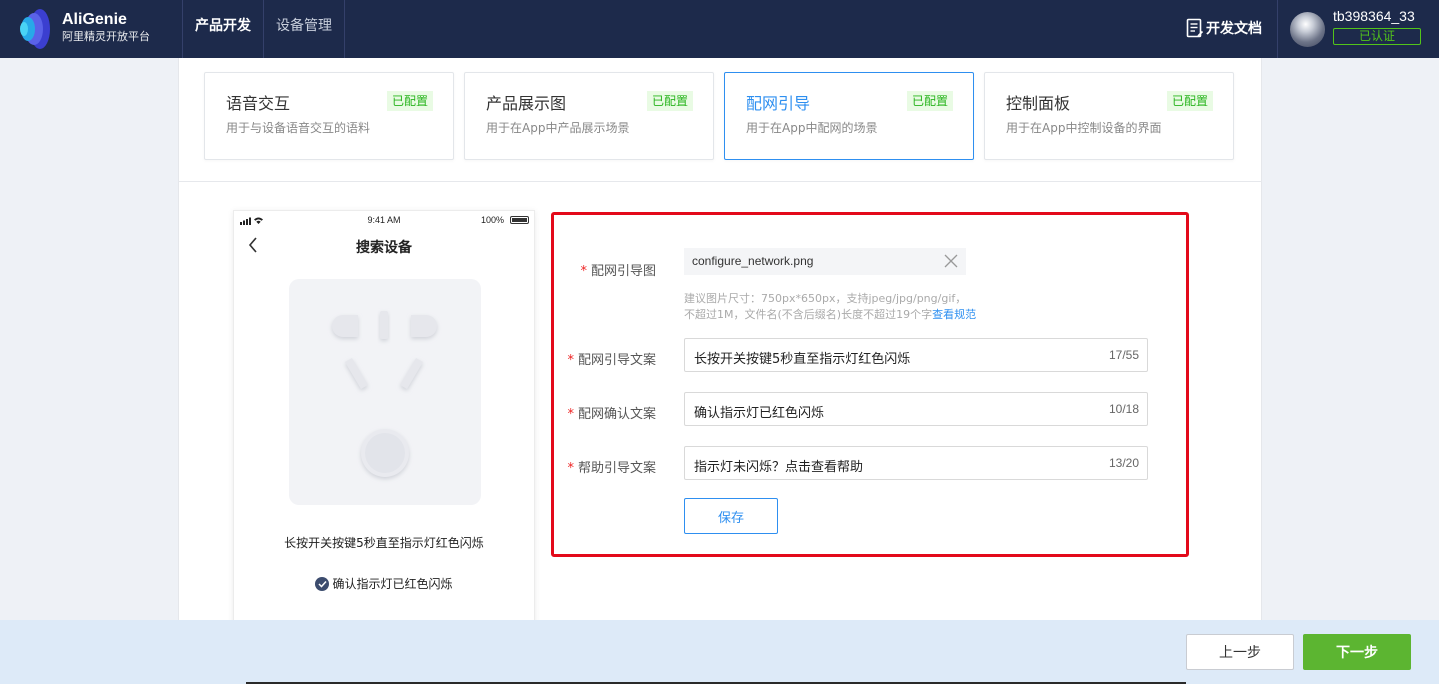 The width and height of the screenshot is (1439, 684). I want to click on main-nav: 产品开发 设备管理, so click(263, 29).